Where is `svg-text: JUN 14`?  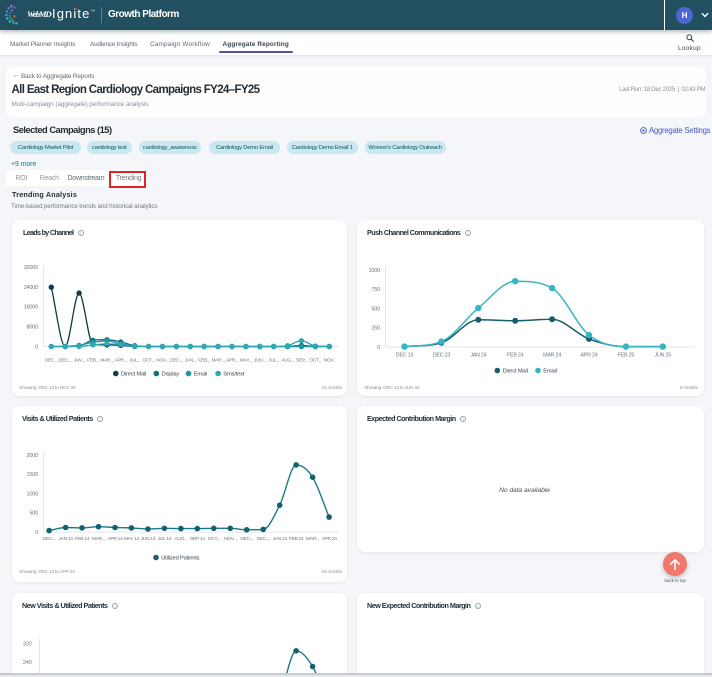
svg-text: JUN 14 is located at coordinates (148, 539).